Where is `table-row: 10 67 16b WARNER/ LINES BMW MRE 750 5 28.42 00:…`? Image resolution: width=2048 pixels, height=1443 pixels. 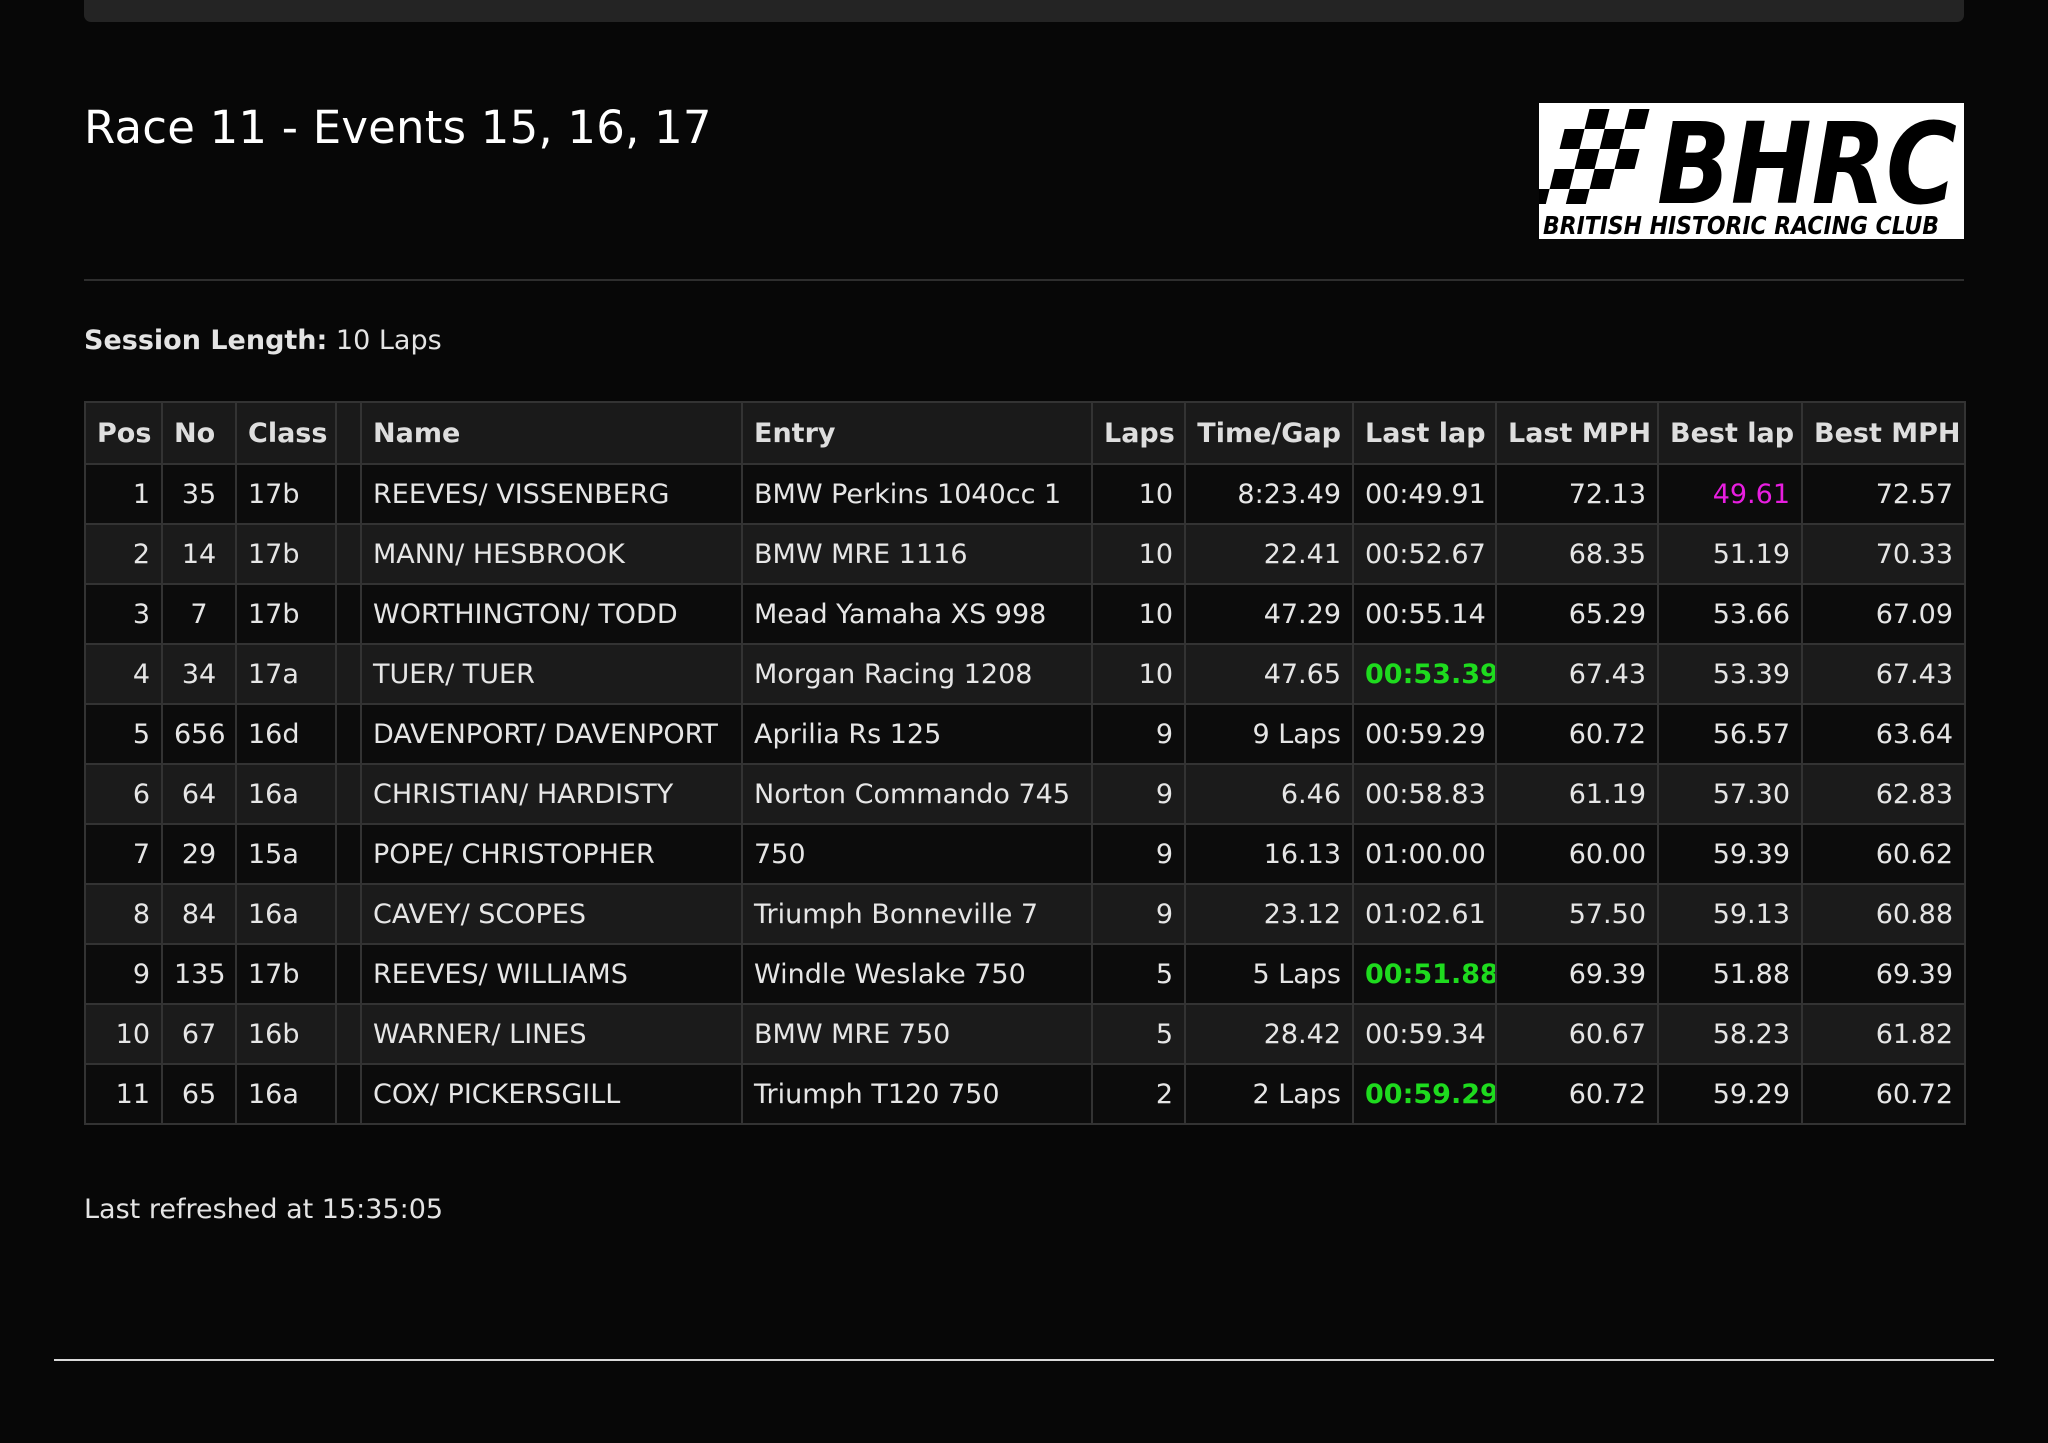
table-row: 10 67 16b WARNER/ LINES BMW MRE 750 5 28.42 00:… is located at coordinates (1025, 1034).